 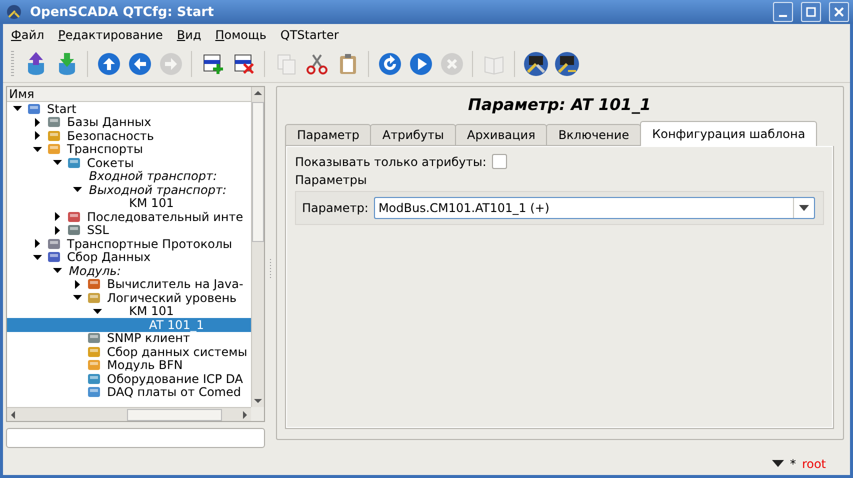 I want to click on tree-row: Сбор Данных, so click(x=129, y=257).